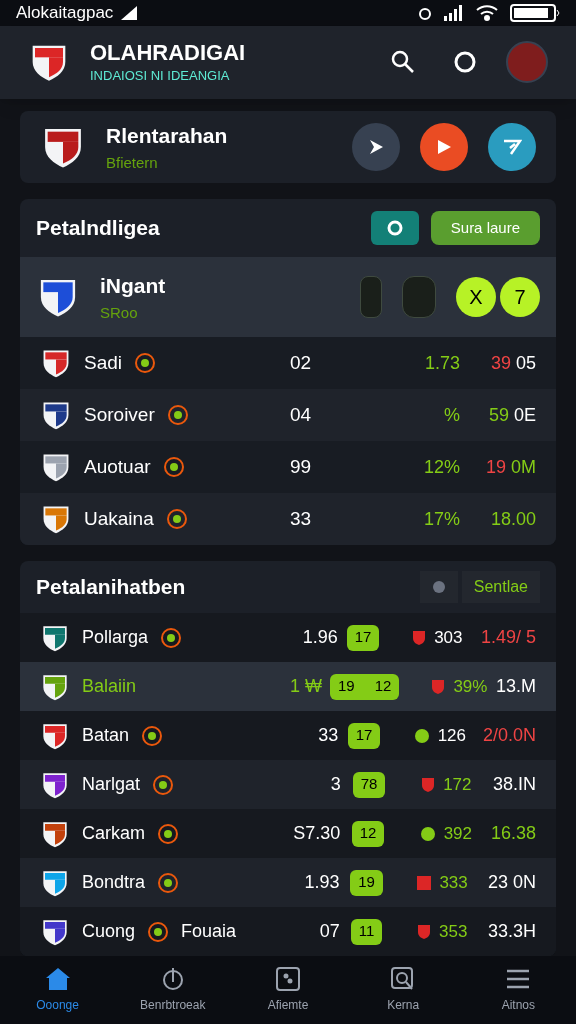 This screenshot has width=576, height=1024. What do you see at coordinates (329, 931) in the screenshot?
I see `stat-value: 07` at bounding box center [329, 931].